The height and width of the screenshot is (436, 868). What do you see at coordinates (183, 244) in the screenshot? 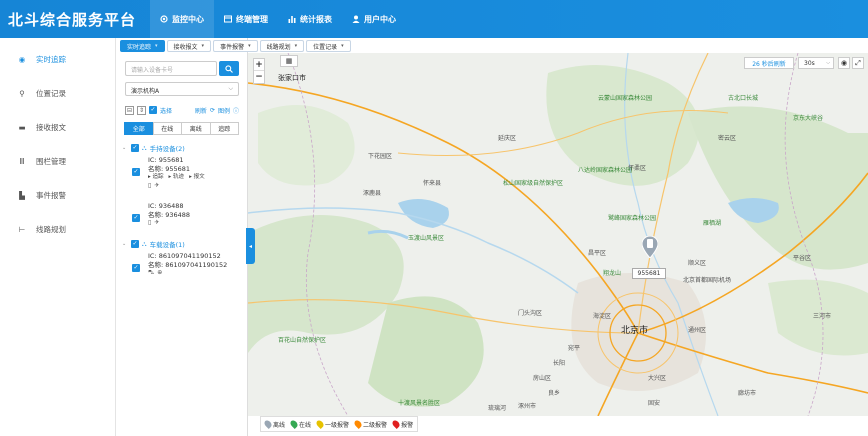
I see `group-vehicle: ⌄ ✓ ⛬ 车载设备(1)` at bounding box center [183, 244].